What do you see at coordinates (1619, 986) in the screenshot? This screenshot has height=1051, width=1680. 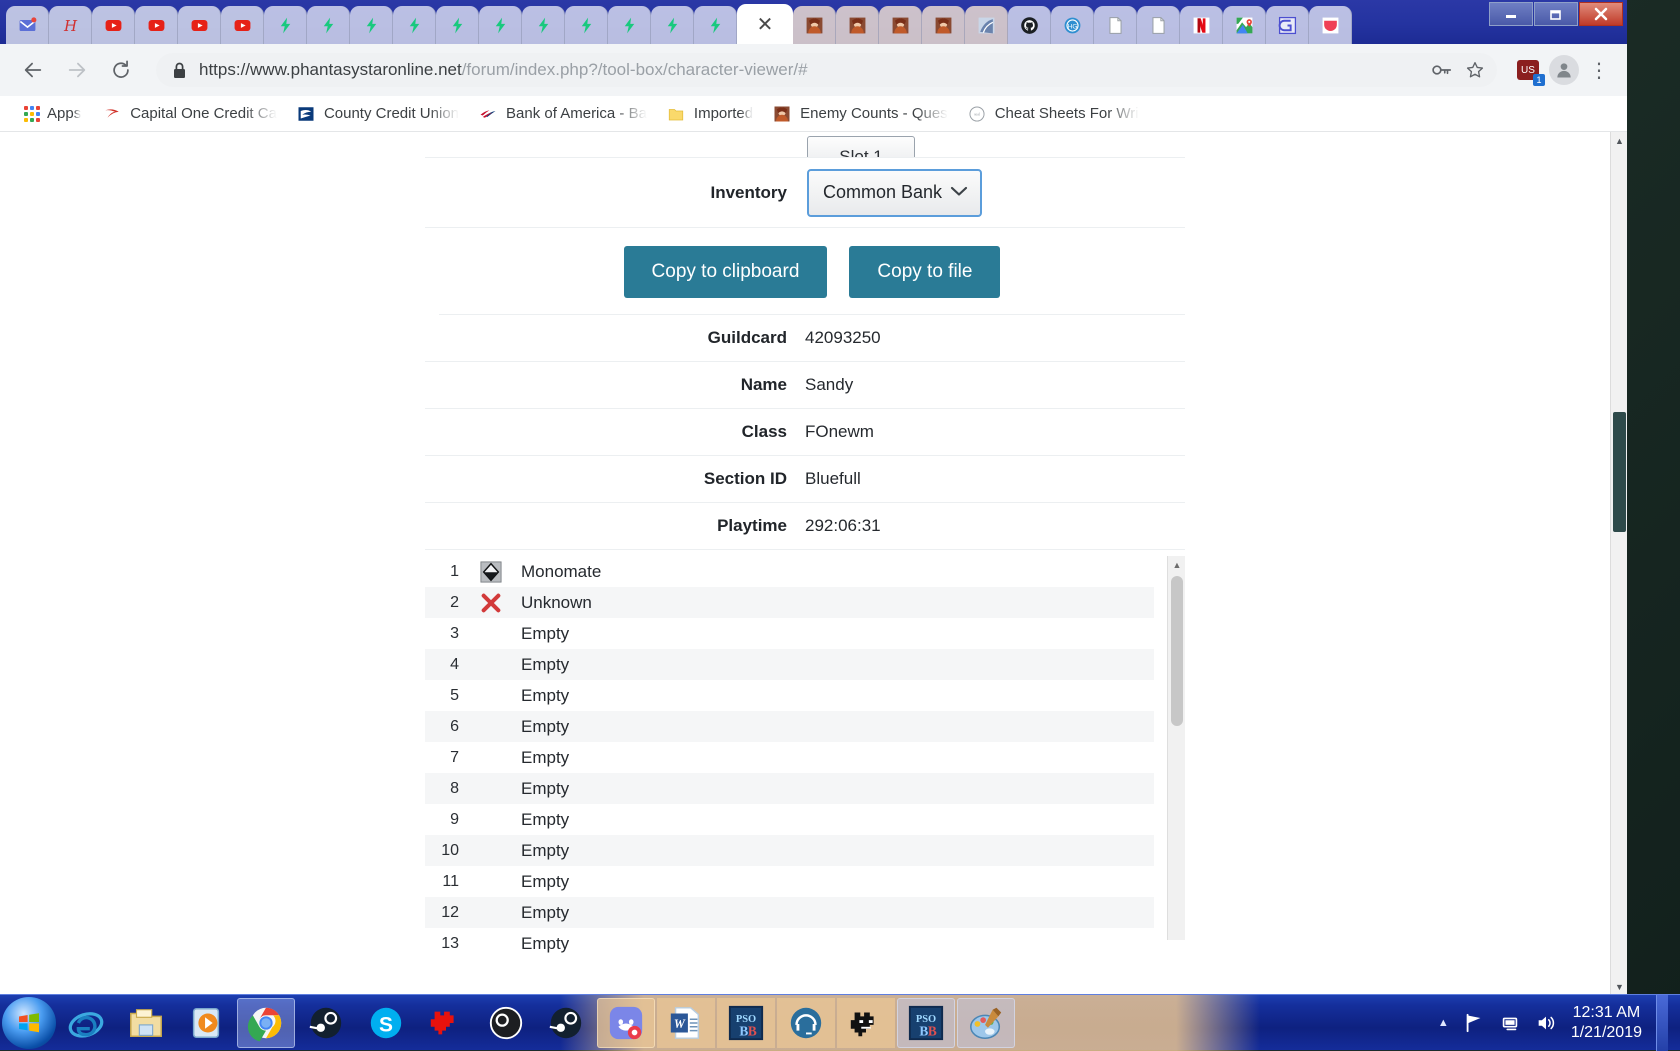 I see `page-scroll-down-arrow: ▼` at bounding box center [1619, 986].